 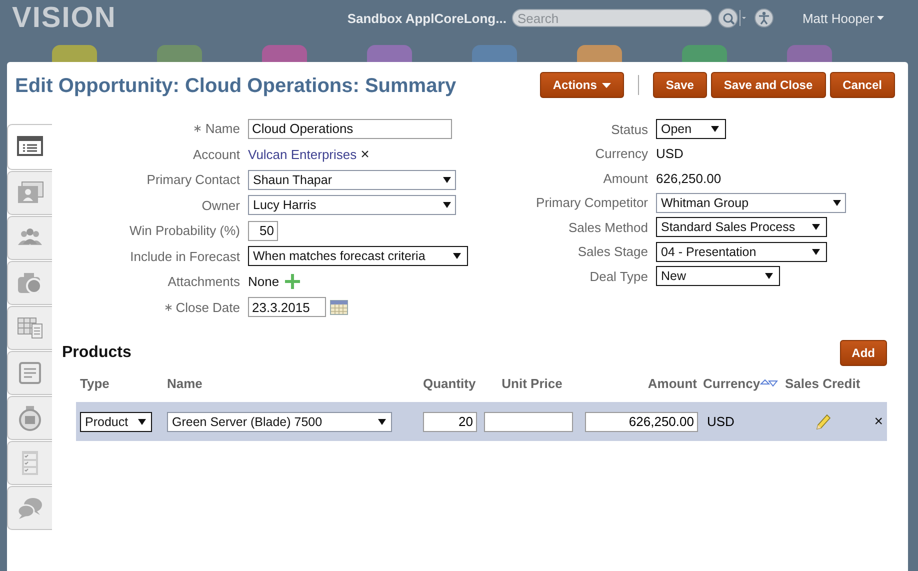 I want to click on dropdown-field: When matches forecast criteria, so click(x=358, y=256).